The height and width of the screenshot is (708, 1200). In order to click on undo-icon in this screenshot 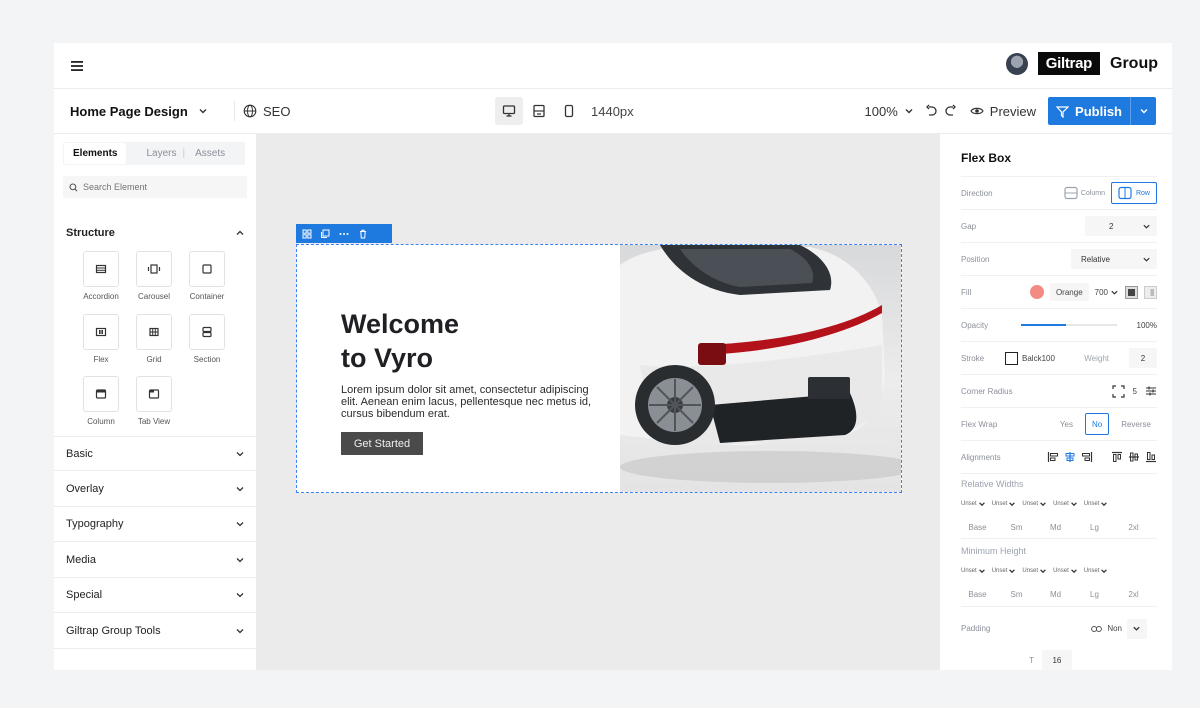, I will do `click(931, 111)`.